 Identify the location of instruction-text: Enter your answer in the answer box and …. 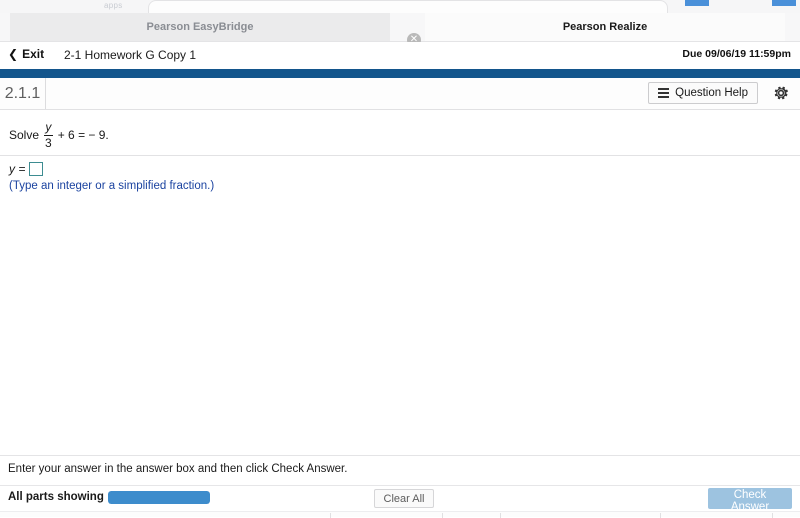
(178, 469).